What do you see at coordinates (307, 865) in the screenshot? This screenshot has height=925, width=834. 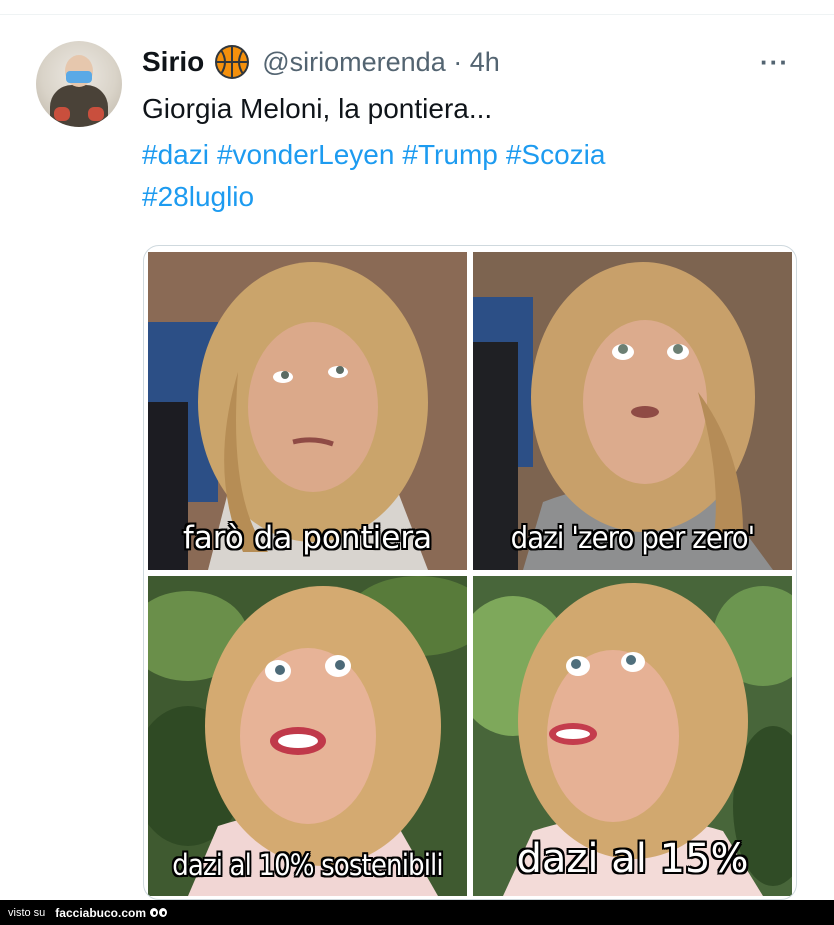 I see `meme-caption-3: dazi al 10% sostenibili` at bounding box center [307, 865].